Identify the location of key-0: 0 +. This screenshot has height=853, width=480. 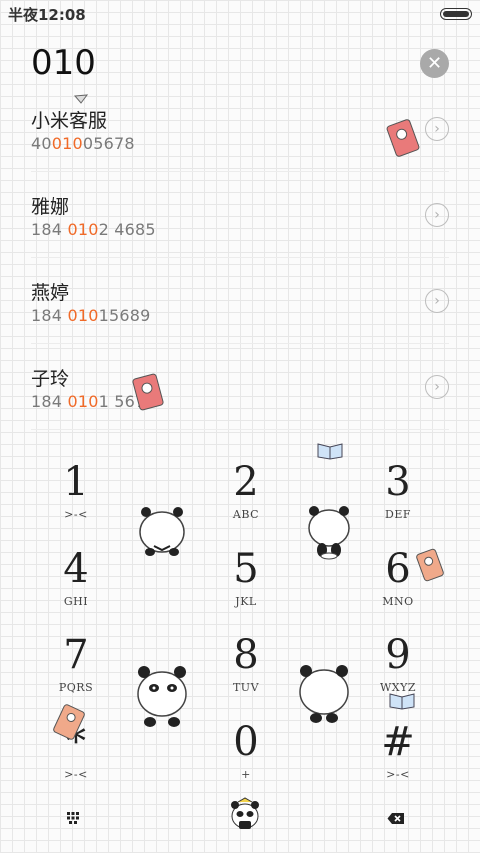
(246, 760).